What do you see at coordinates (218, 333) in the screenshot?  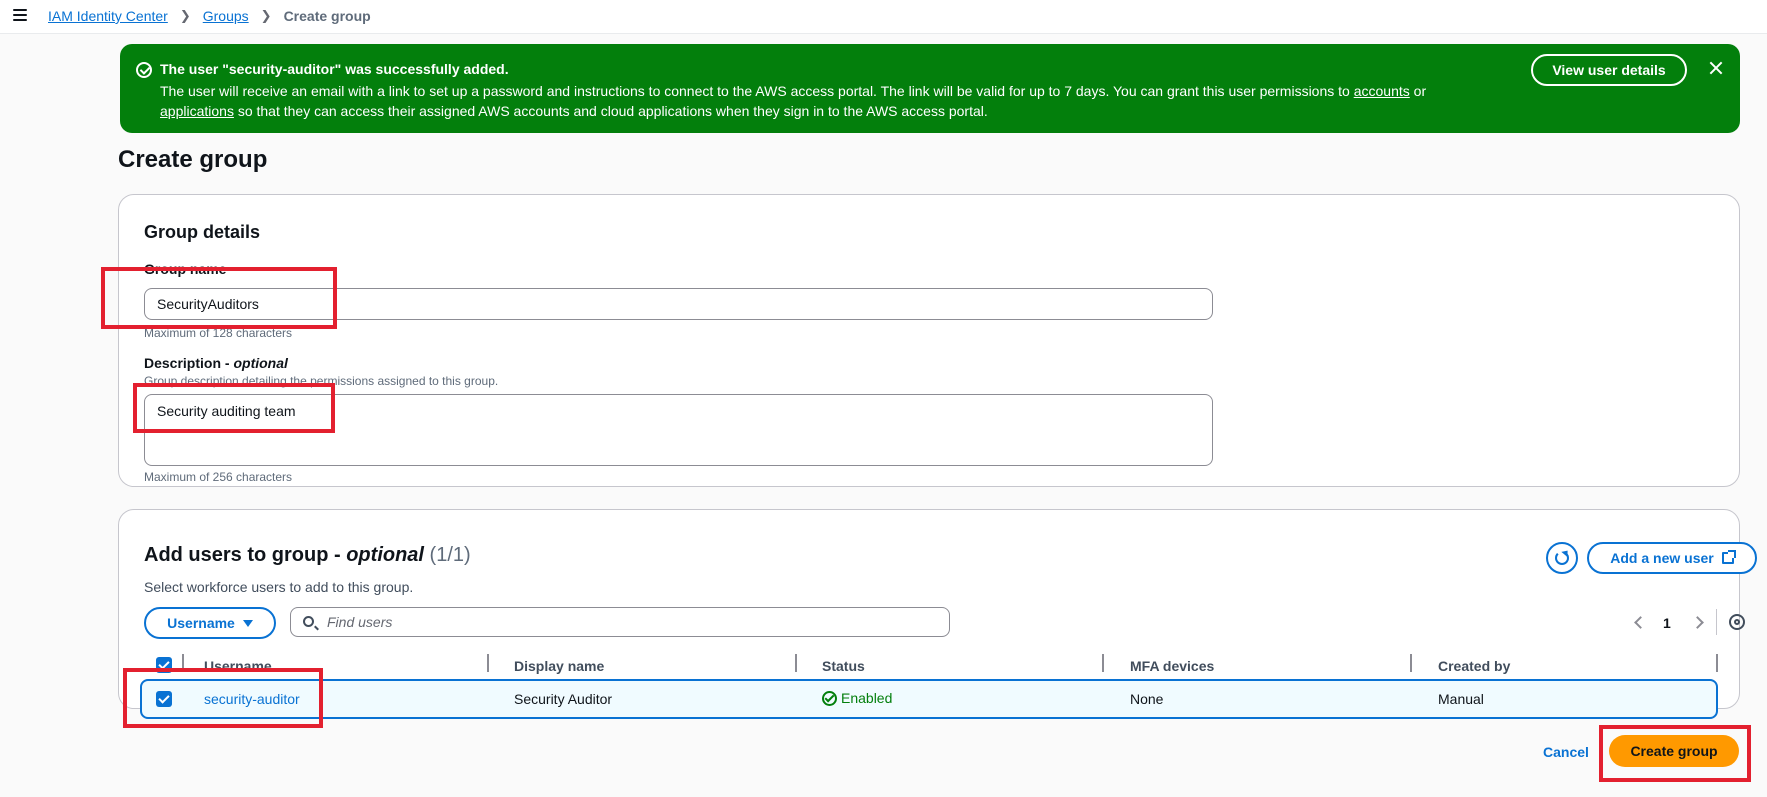 I see `group-name-hint: Maximum of 128 characters` at bounding box center [218, 333].